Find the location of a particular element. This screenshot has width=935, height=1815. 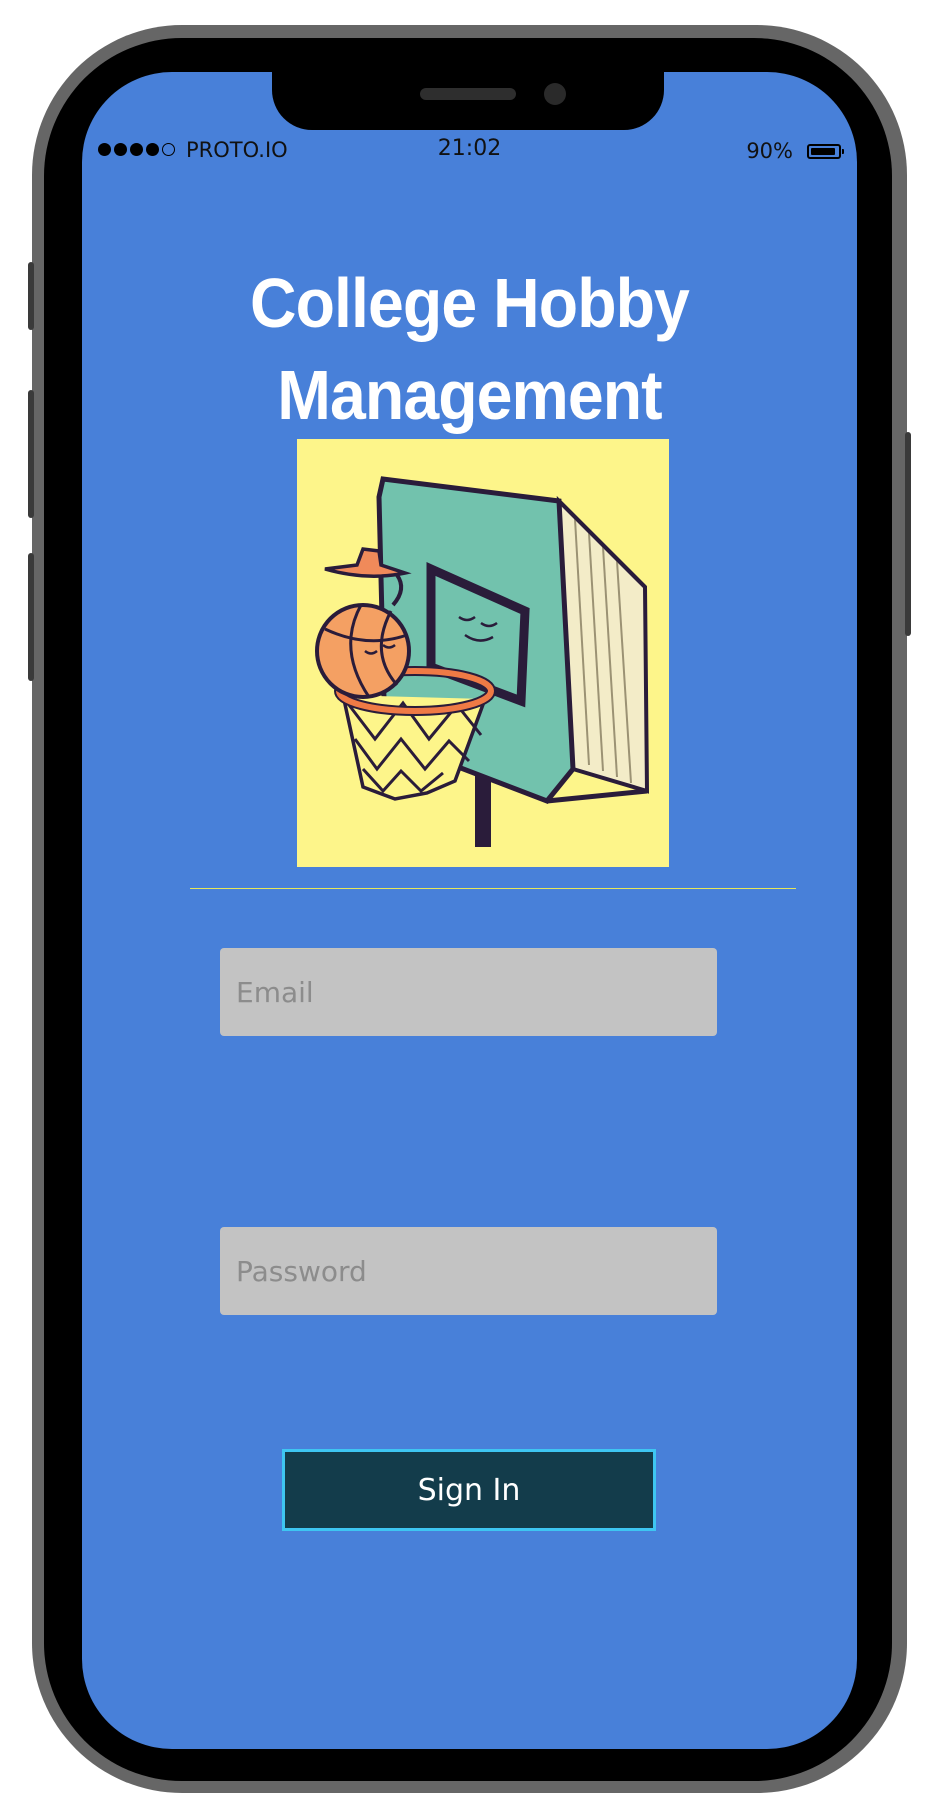

basketball-hoop-book-icon is located at coordinates (483, 653).